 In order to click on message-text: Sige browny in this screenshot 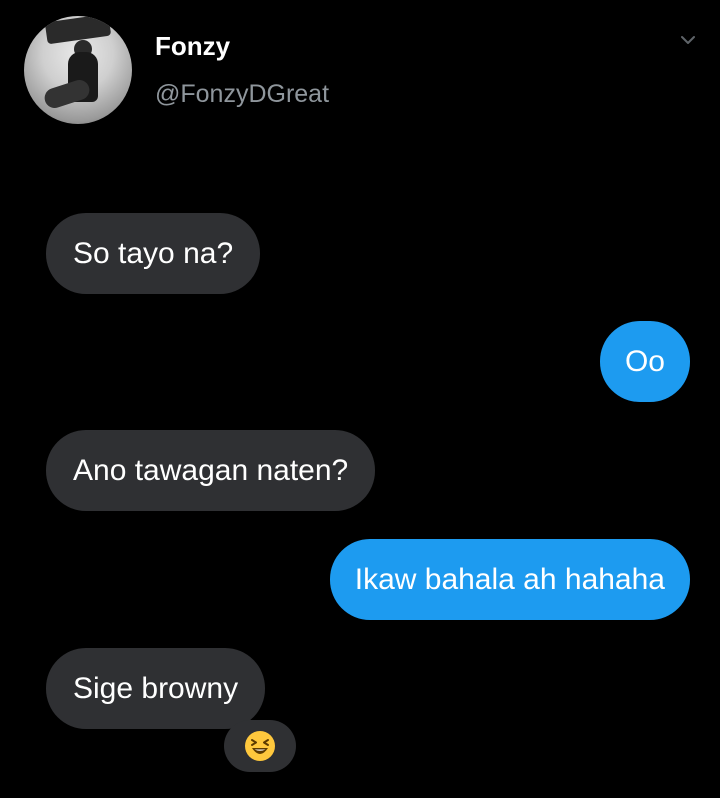, I will do `click(156, 688)`.